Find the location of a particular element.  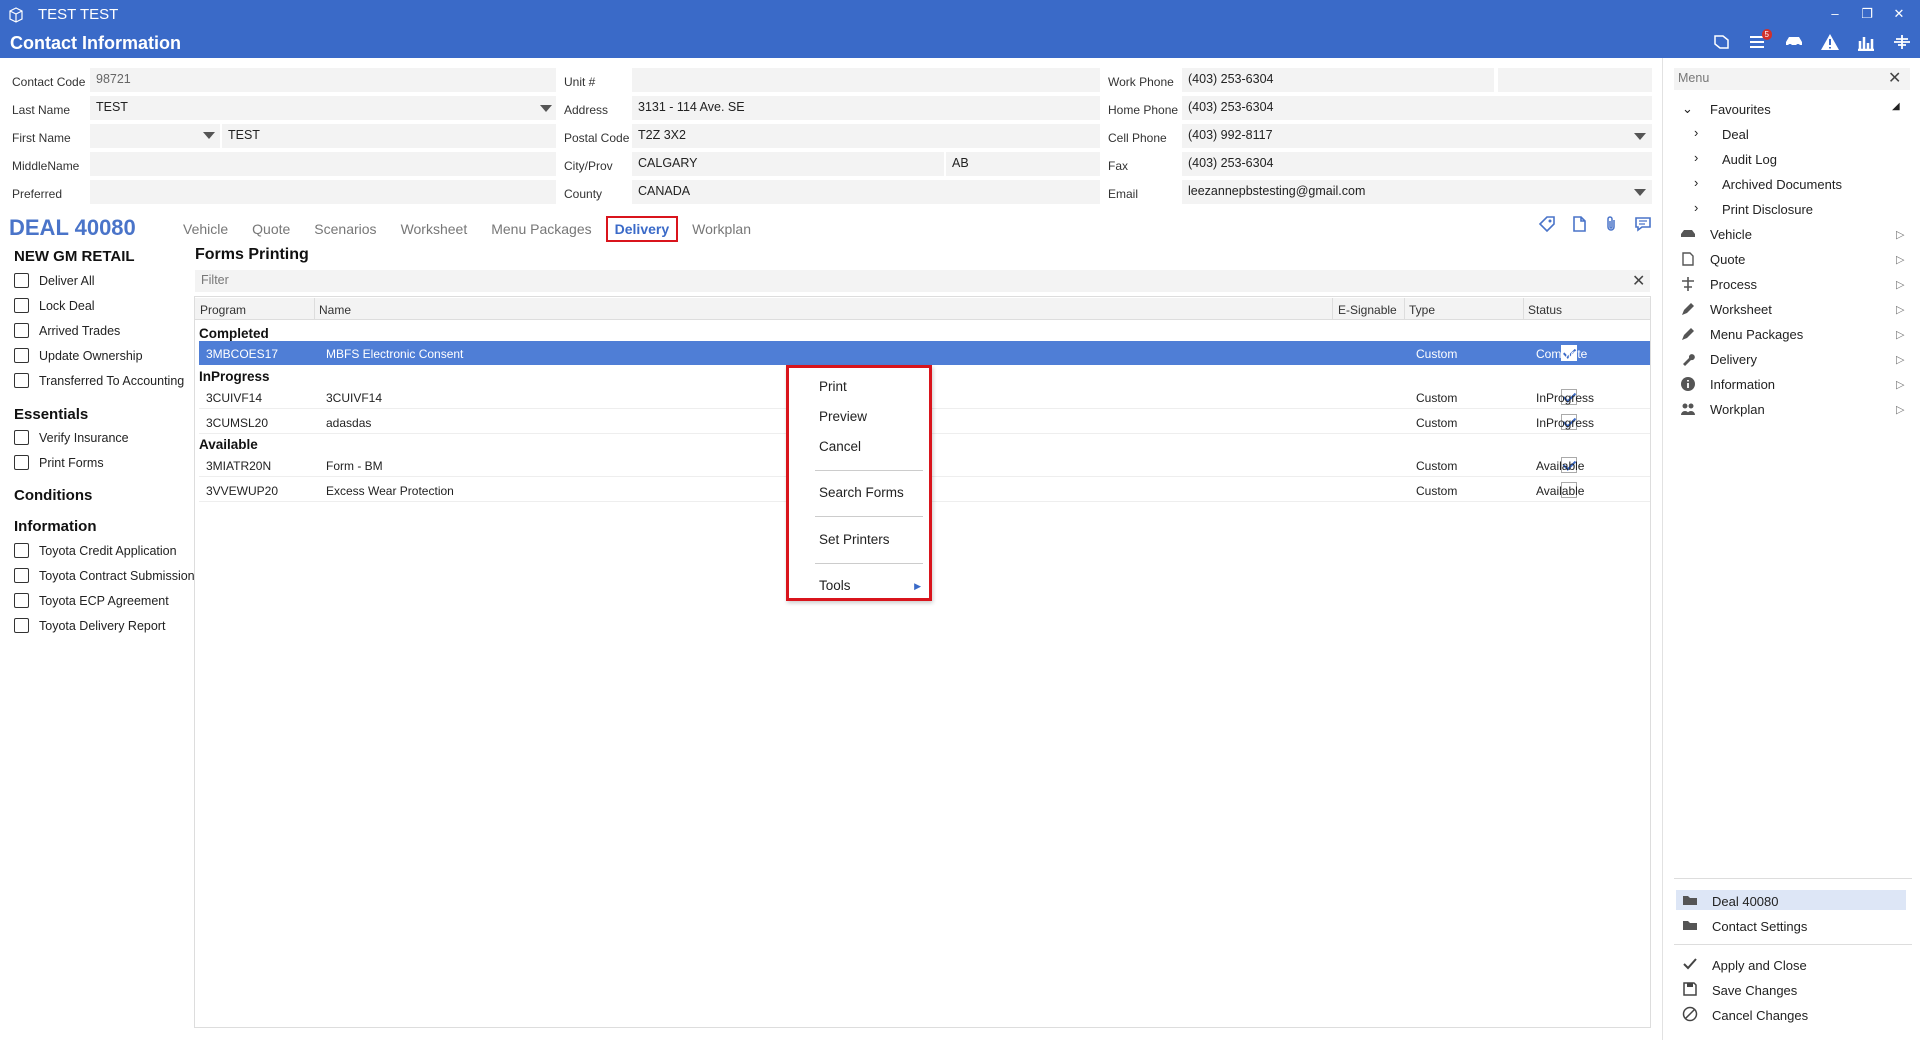

county-field: CANADA is located at coordinates (866, 192).